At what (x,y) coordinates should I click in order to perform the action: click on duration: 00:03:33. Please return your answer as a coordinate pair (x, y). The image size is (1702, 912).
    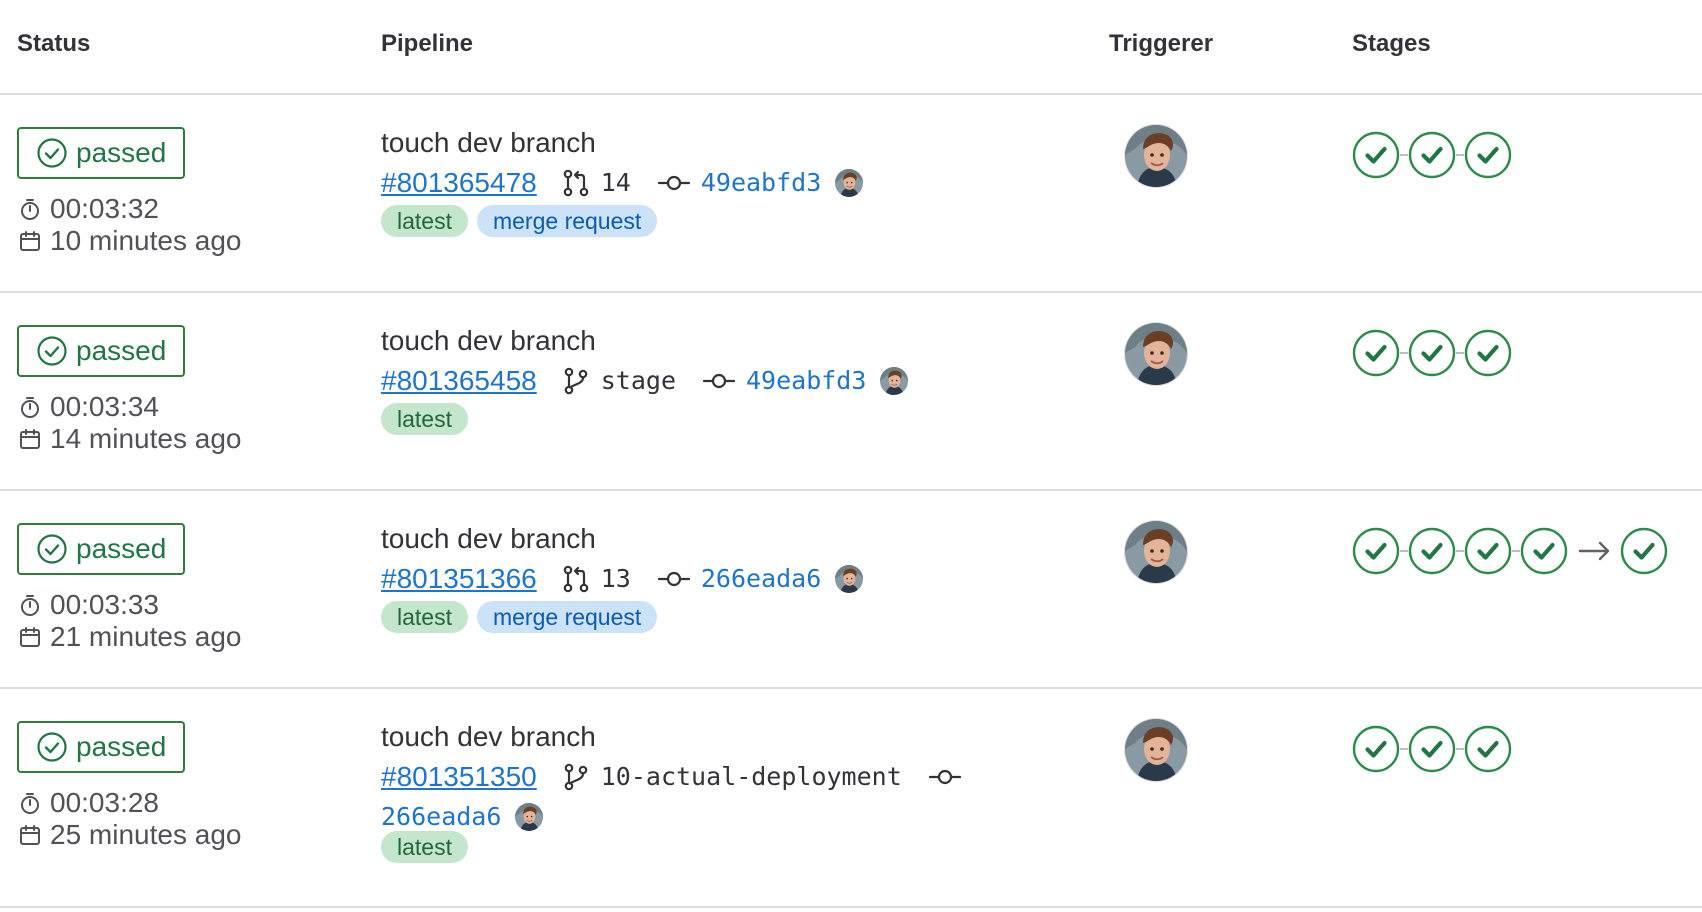
    Looking at the image, I should click on (88, 605).